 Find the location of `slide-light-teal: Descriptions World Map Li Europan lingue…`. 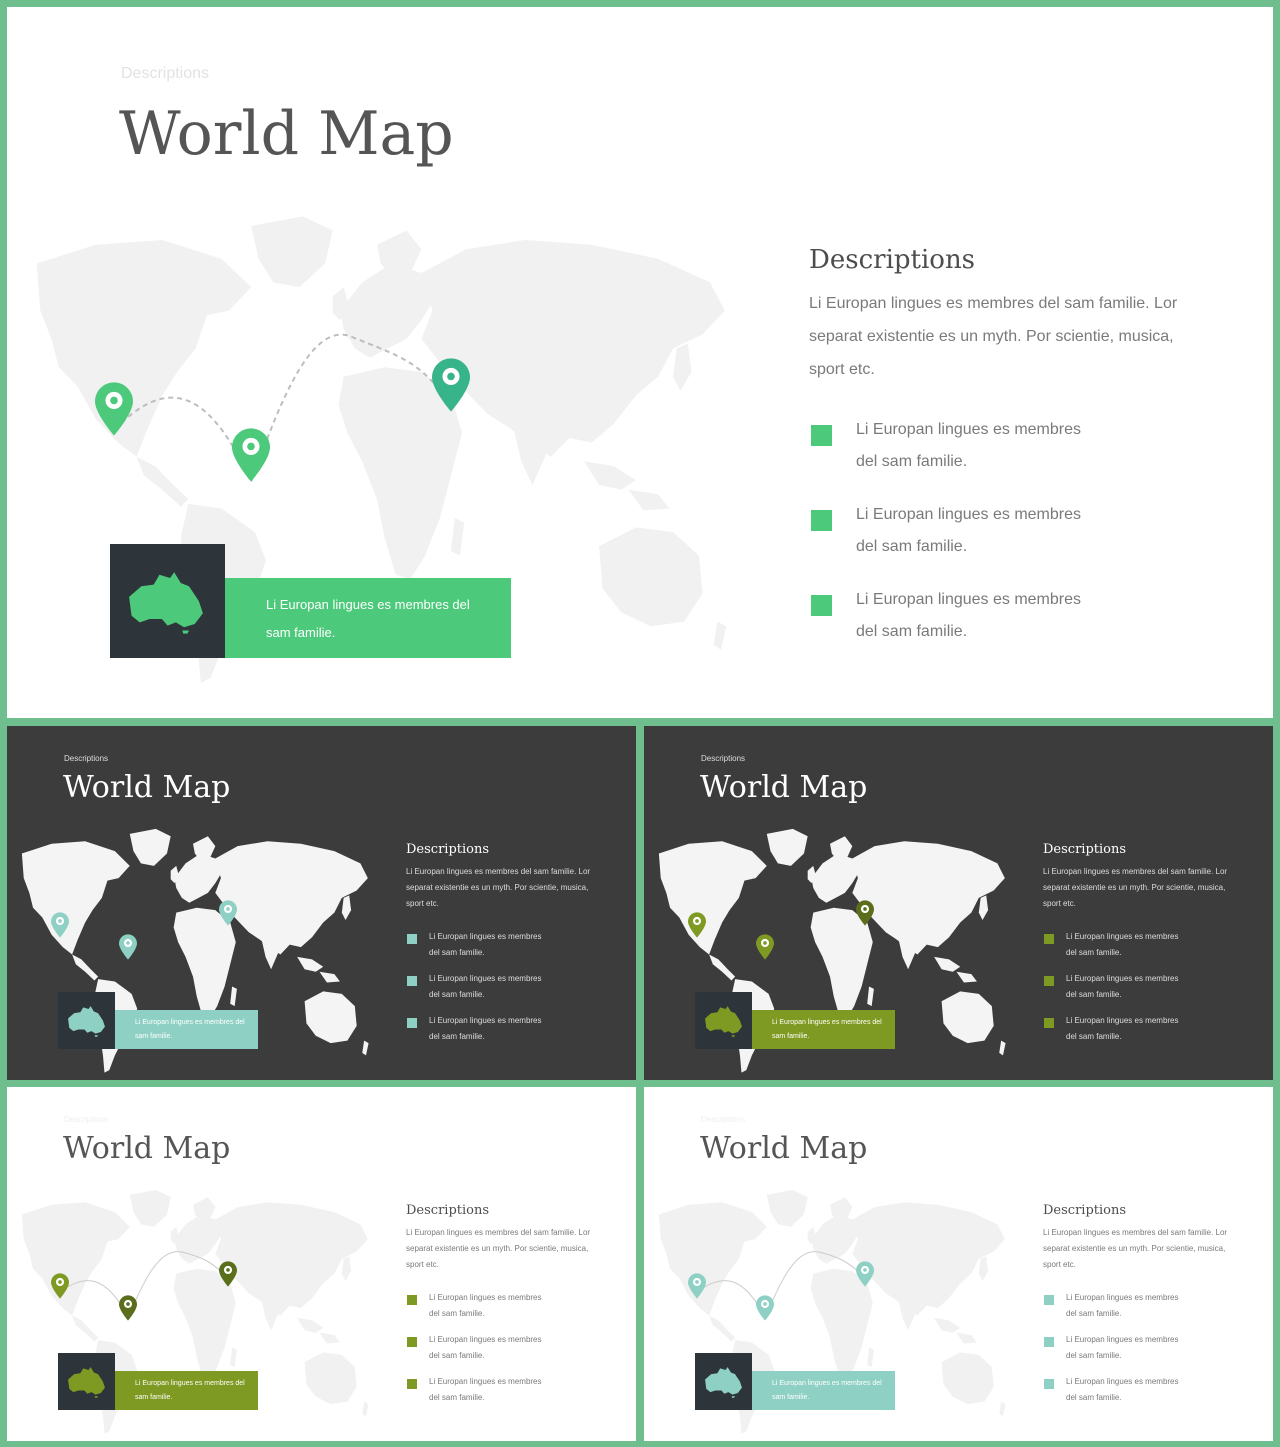

slide-light-teal: Descriptions World Map Li Europan lingue… is located at coordinates (958, 1264).